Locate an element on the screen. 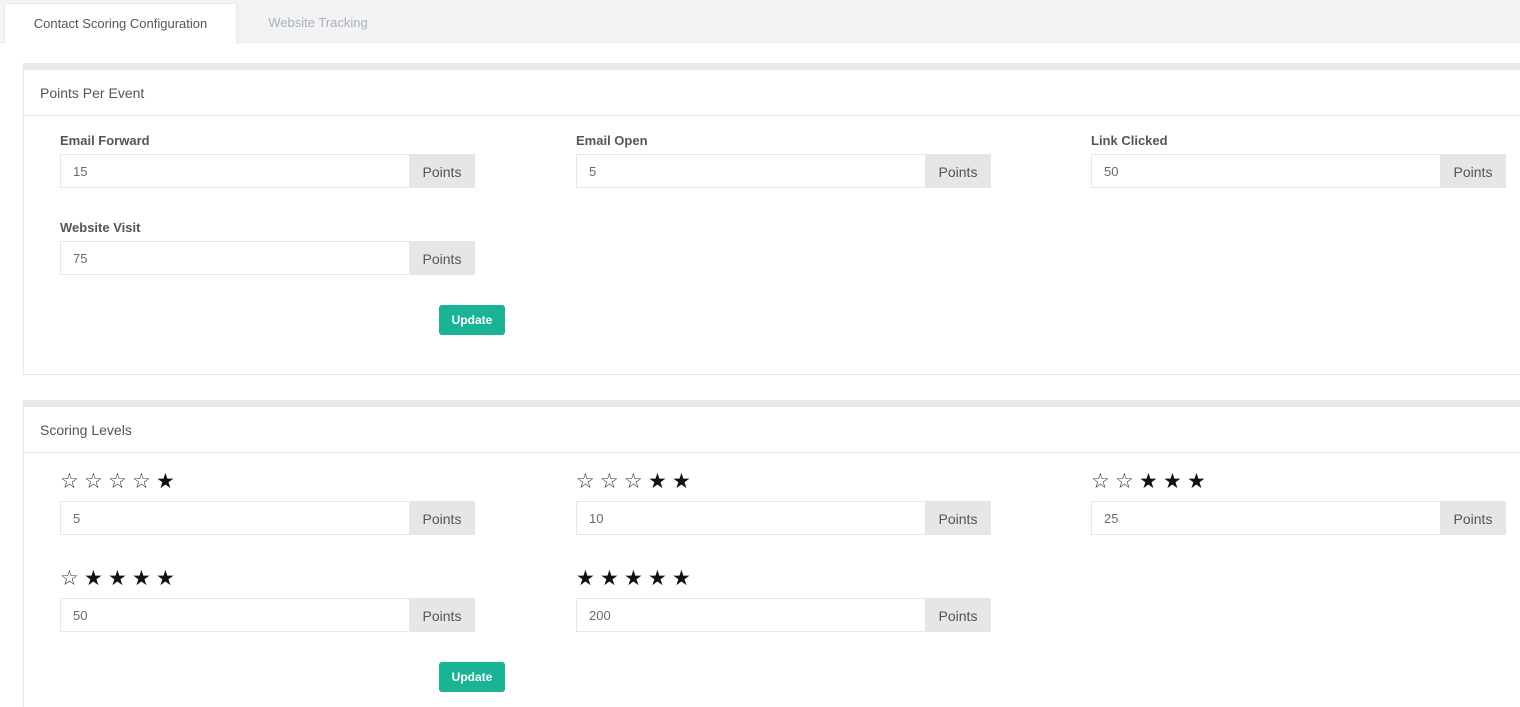 The width and height of the screenshot is (1520, 707). scoring-level-5-field: ★★★★★ Points is located at coordinates (783, 603).